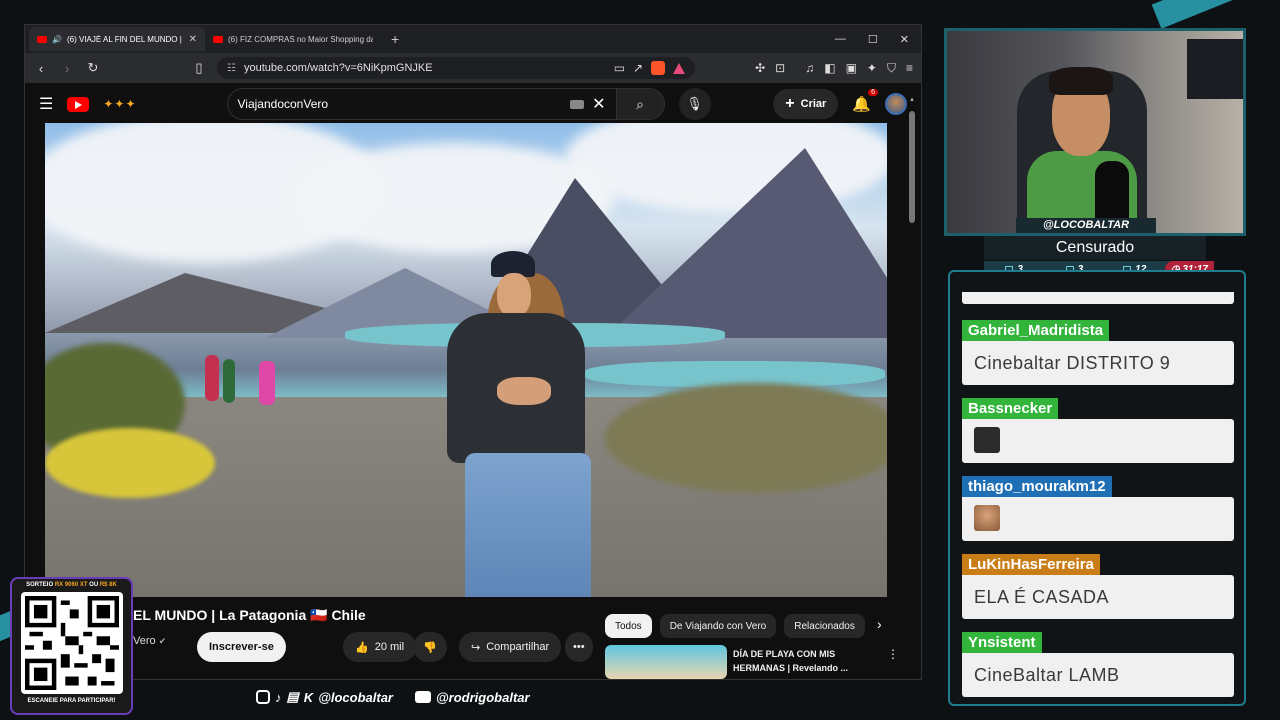  What do you see at coordinates (806, 104) in the screenshot?
I see `create-button: + Criar` at bounding box center [806, 104].